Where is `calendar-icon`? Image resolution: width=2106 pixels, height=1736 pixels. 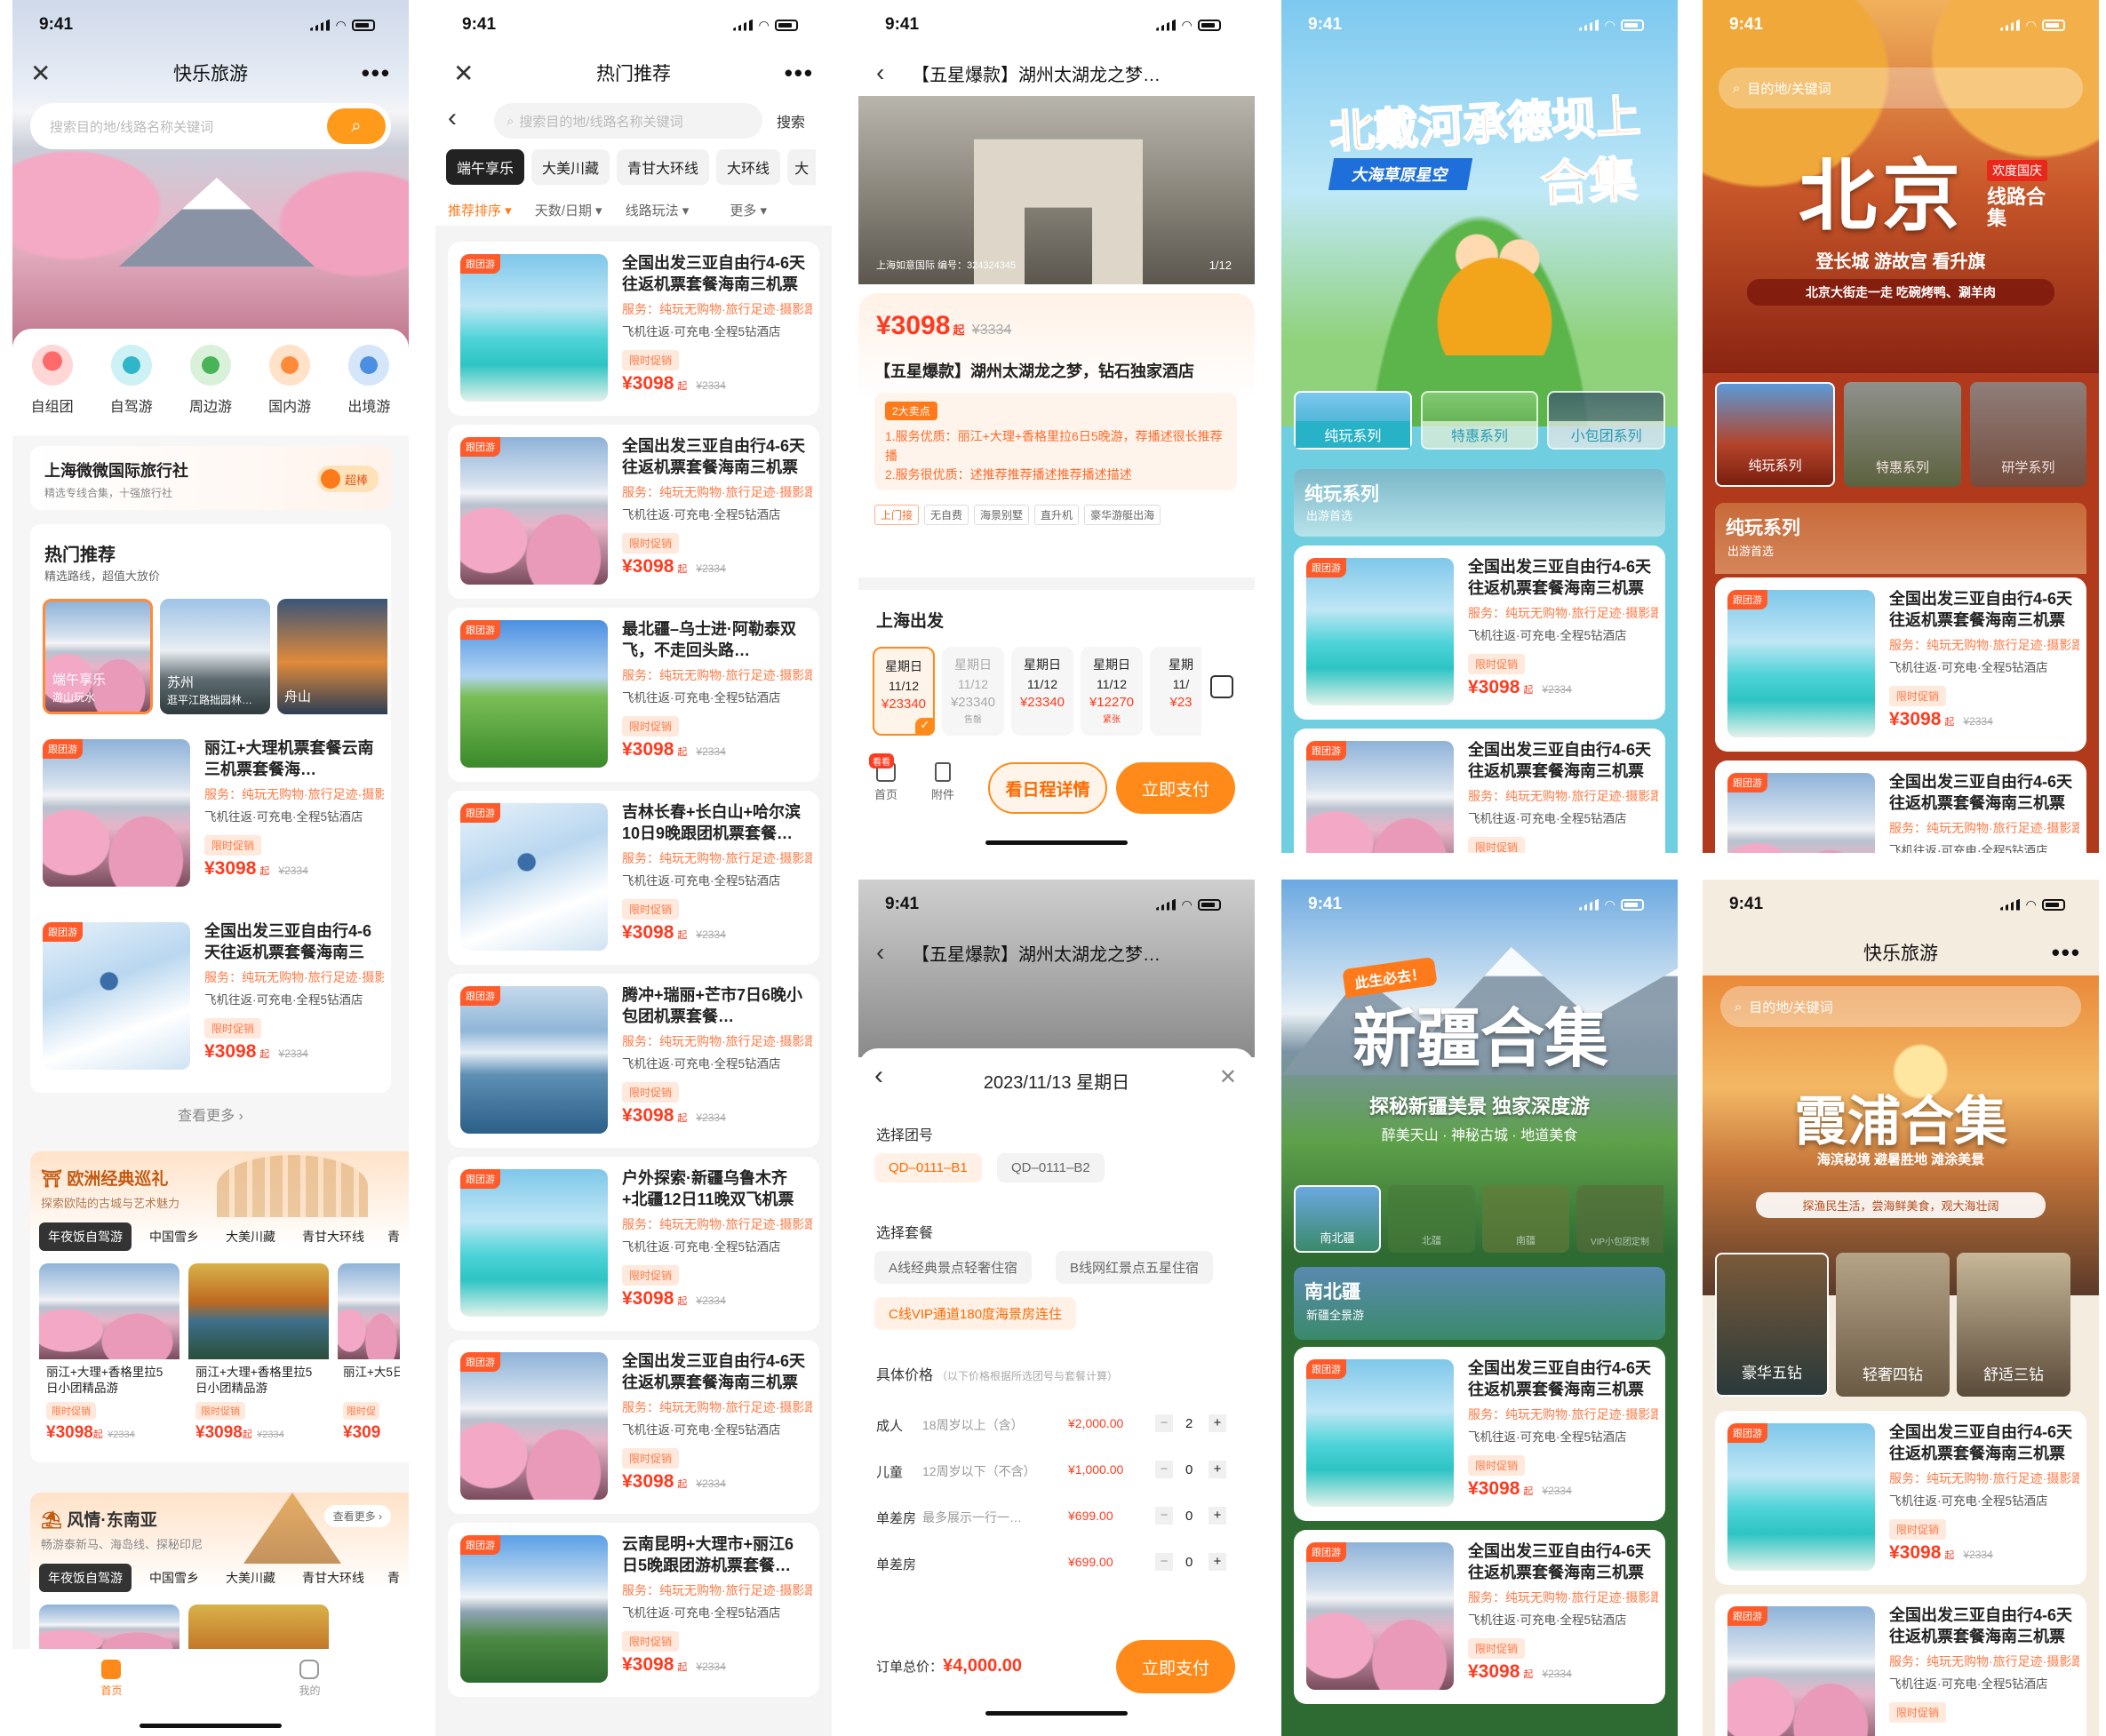
calendar-icon is located at coordinates (1221, 686).